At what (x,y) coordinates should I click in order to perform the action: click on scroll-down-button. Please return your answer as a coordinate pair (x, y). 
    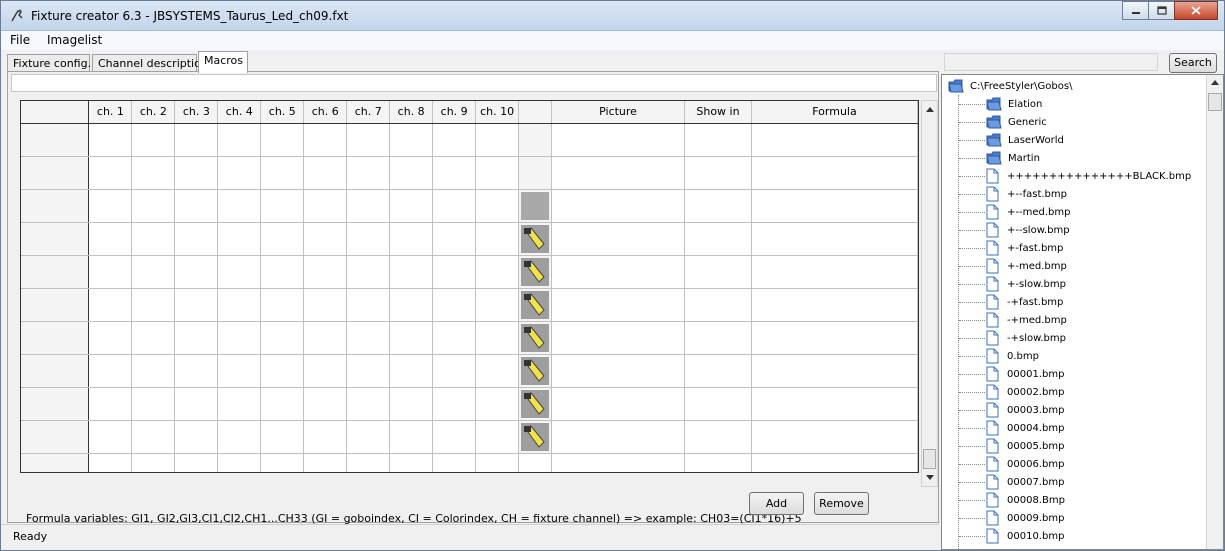
    Looking at the image, I should click on (929, 477).